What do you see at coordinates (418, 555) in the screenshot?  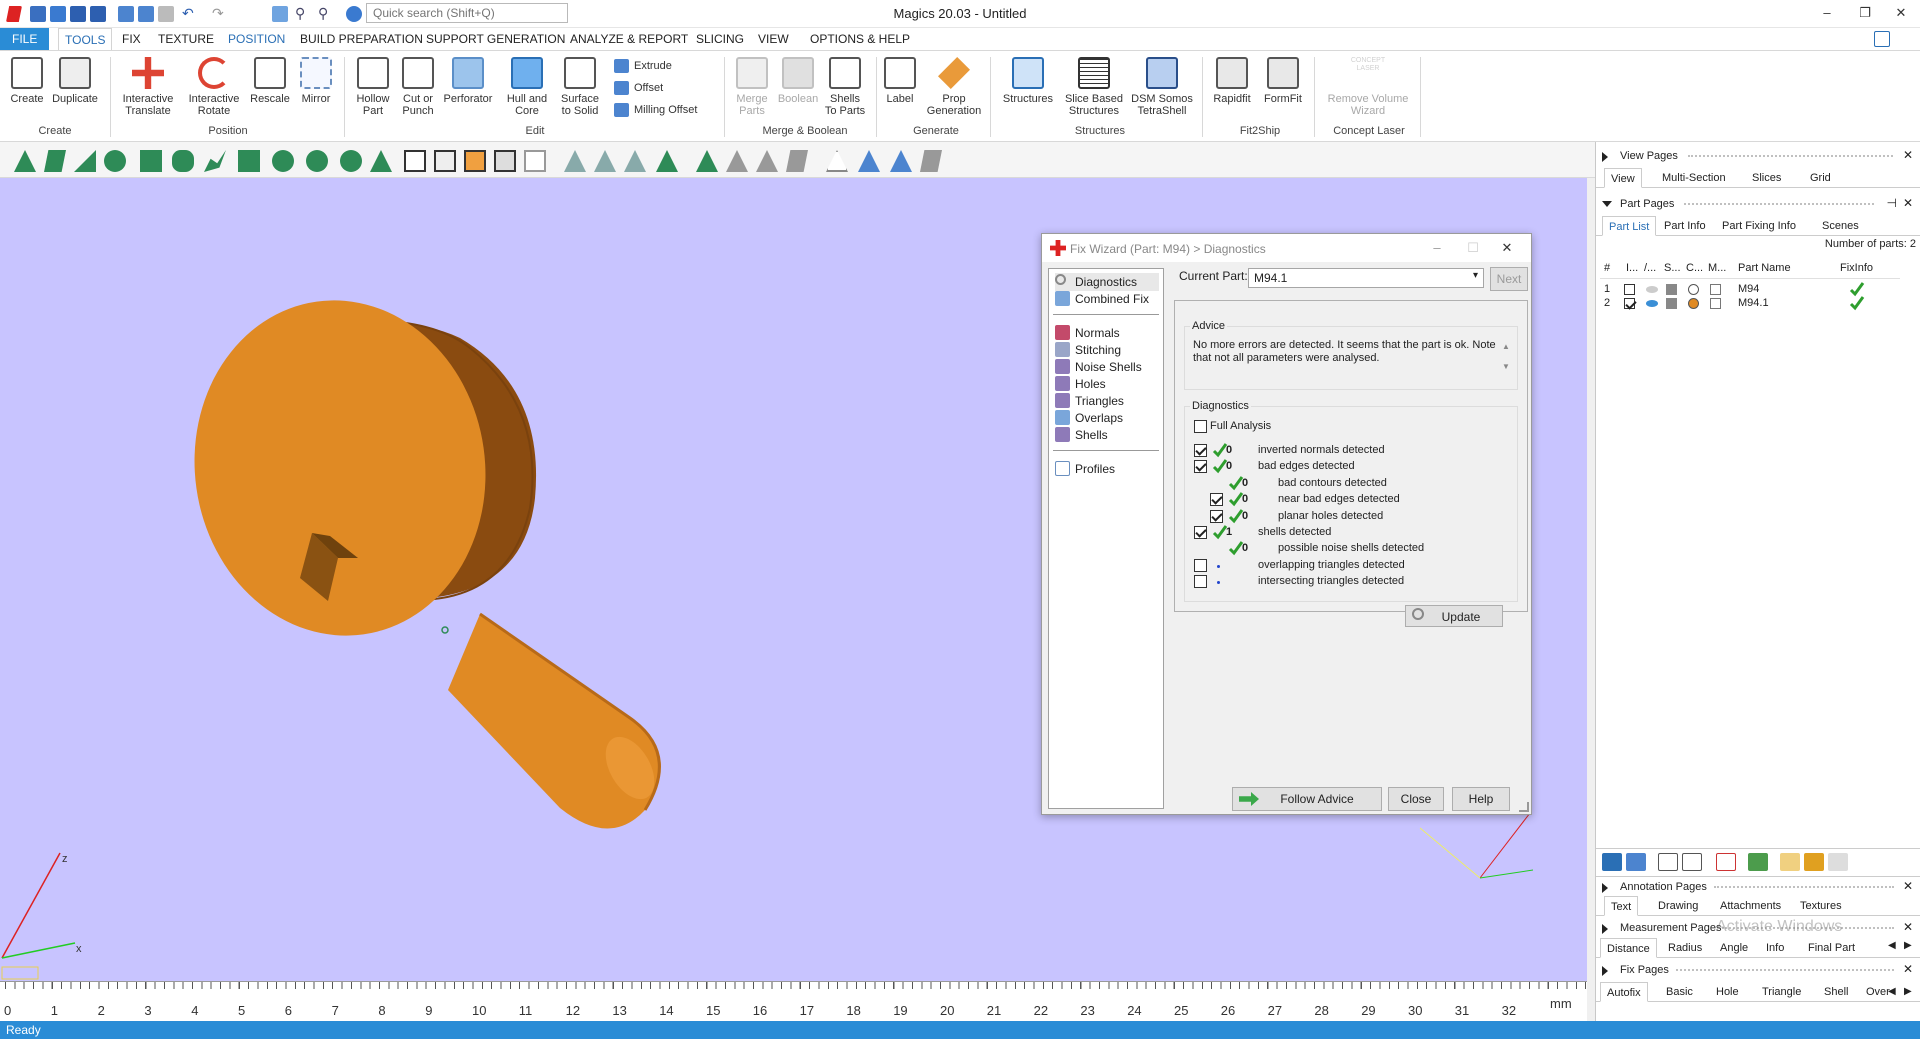 I see `part-model` at bounding box center [418, 555].